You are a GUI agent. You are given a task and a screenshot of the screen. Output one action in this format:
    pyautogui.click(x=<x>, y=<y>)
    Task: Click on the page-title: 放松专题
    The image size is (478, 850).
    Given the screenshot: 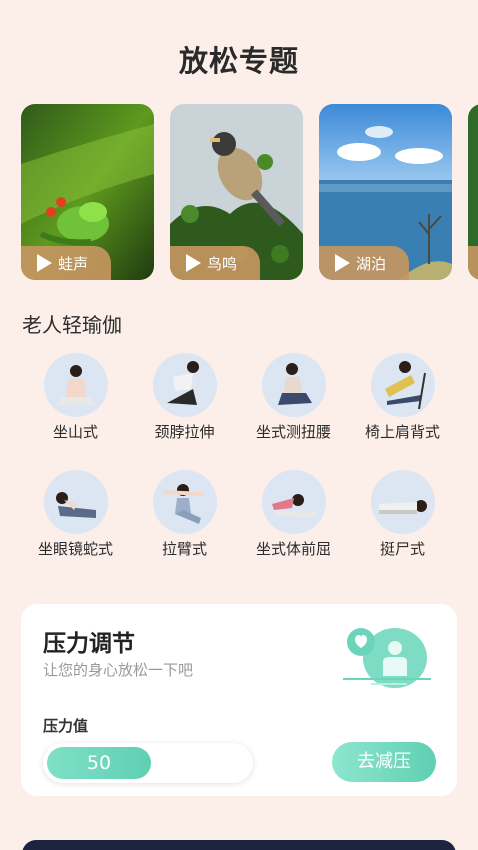 What is the action you would take?
    pyautogui.click(x=238, y=61)
    